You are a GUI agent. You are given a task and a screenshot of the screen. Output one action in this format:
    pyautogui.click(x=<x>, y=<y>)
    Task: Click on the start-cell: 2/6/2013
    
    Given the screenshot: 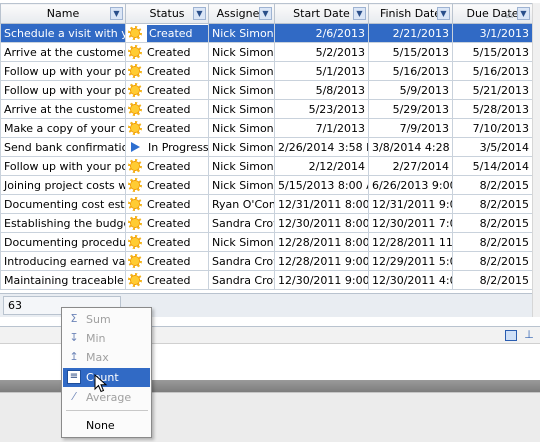 What is the action you would take?
    pyautogui.click(x=321, y=33)
    